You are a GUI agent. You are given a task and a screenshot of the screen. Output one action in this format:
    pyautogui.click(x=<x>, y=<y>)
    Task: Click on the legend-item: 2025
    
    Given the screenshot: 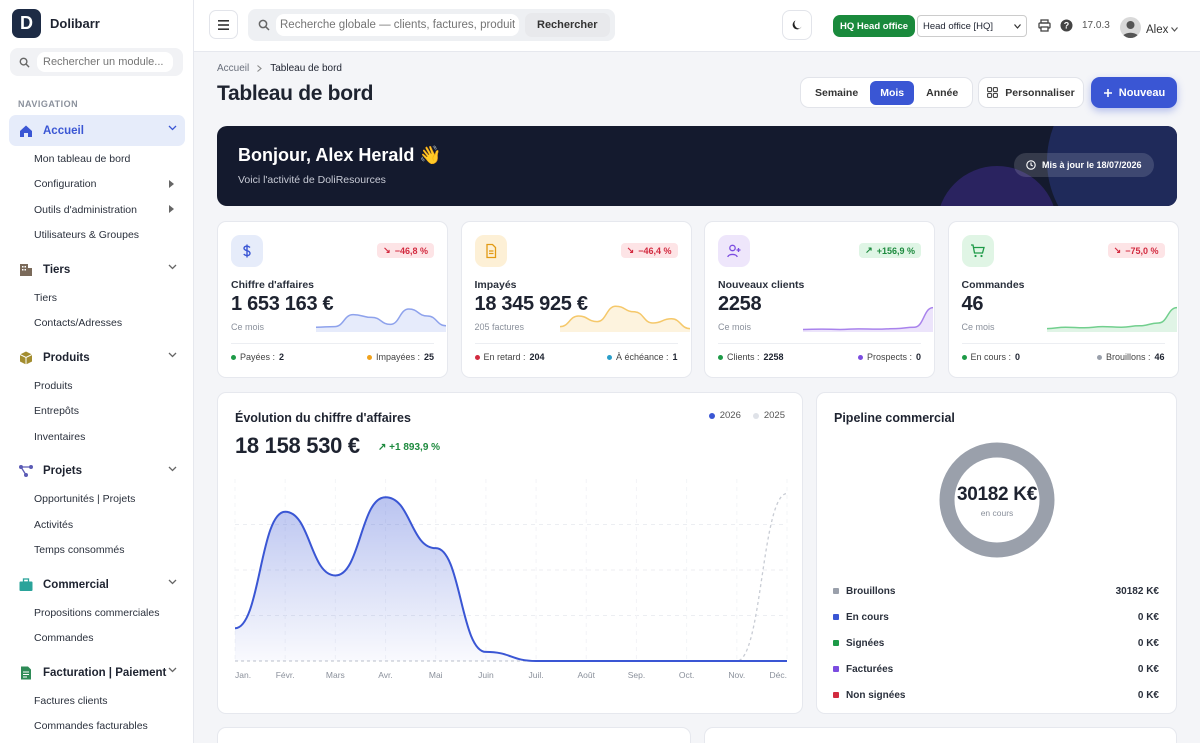 What is the action you would take?
    pyautogui.click(x=768, y=415)
    